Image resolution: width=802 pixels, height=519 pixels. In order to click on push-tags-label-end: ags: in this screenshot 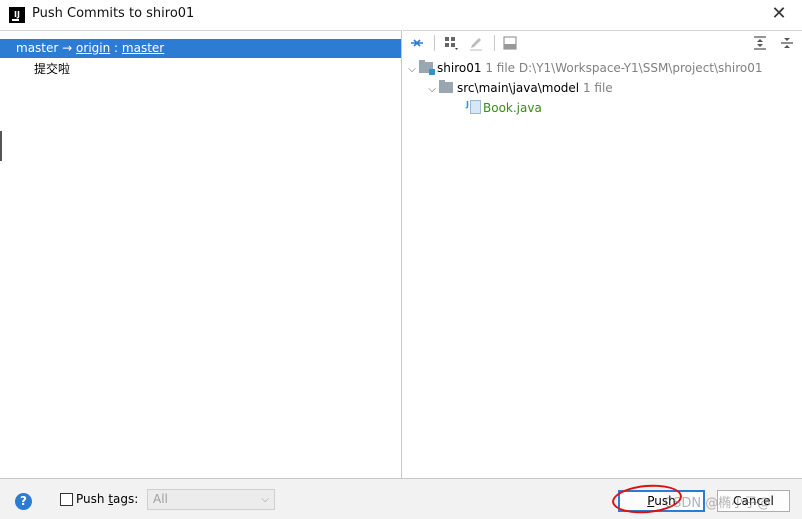, I will do `click(126, 499)`.